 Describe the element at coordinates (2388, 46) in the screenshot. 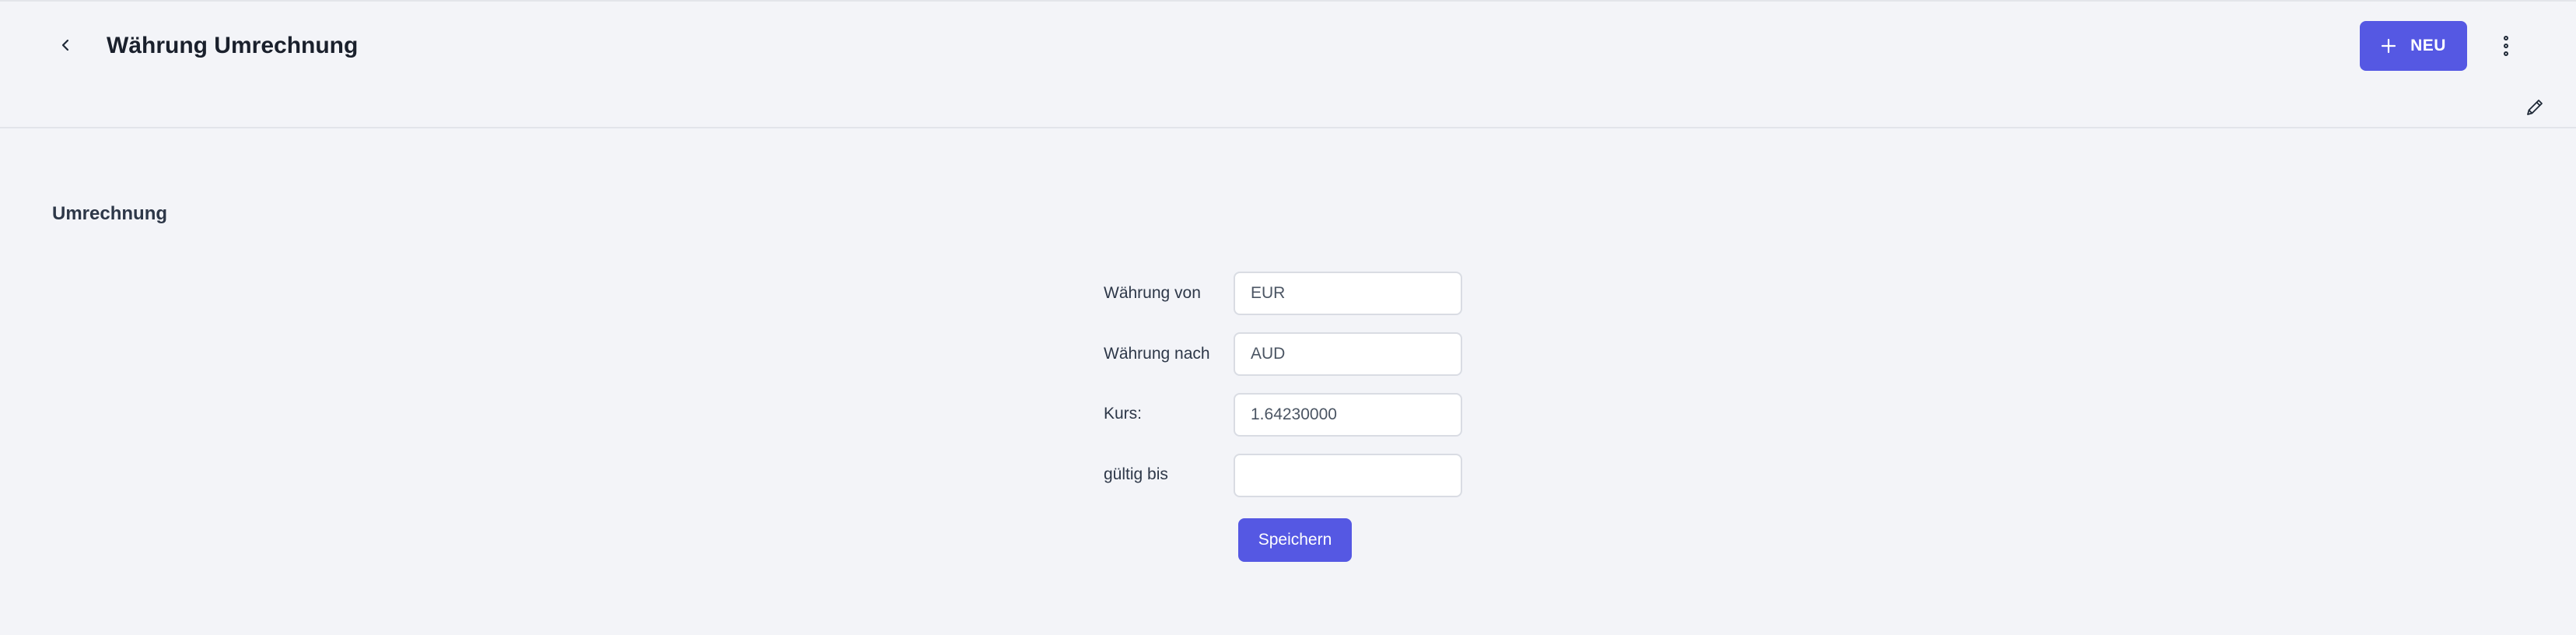

I see `plus-icon` at that location.